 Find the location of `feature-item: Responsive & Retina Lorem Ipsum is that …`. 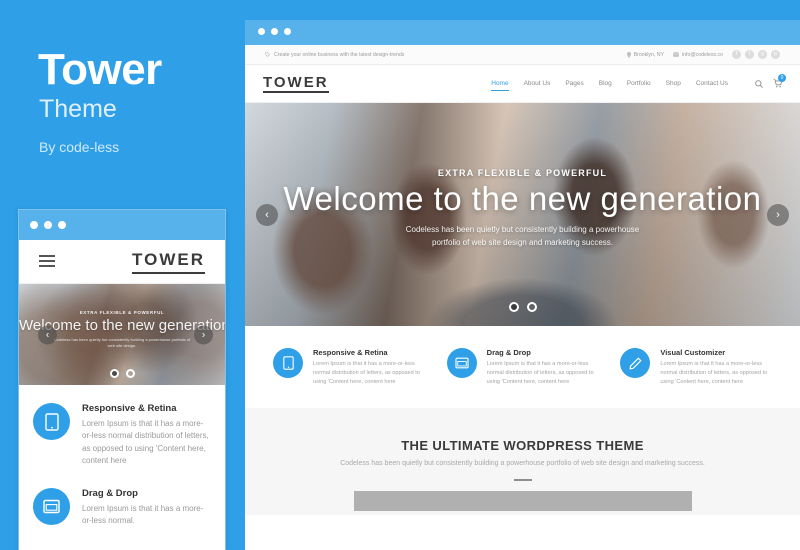

feature-item: Responsive & Retina Lorem Ipsum is that … is located at coordinates (349, 368).